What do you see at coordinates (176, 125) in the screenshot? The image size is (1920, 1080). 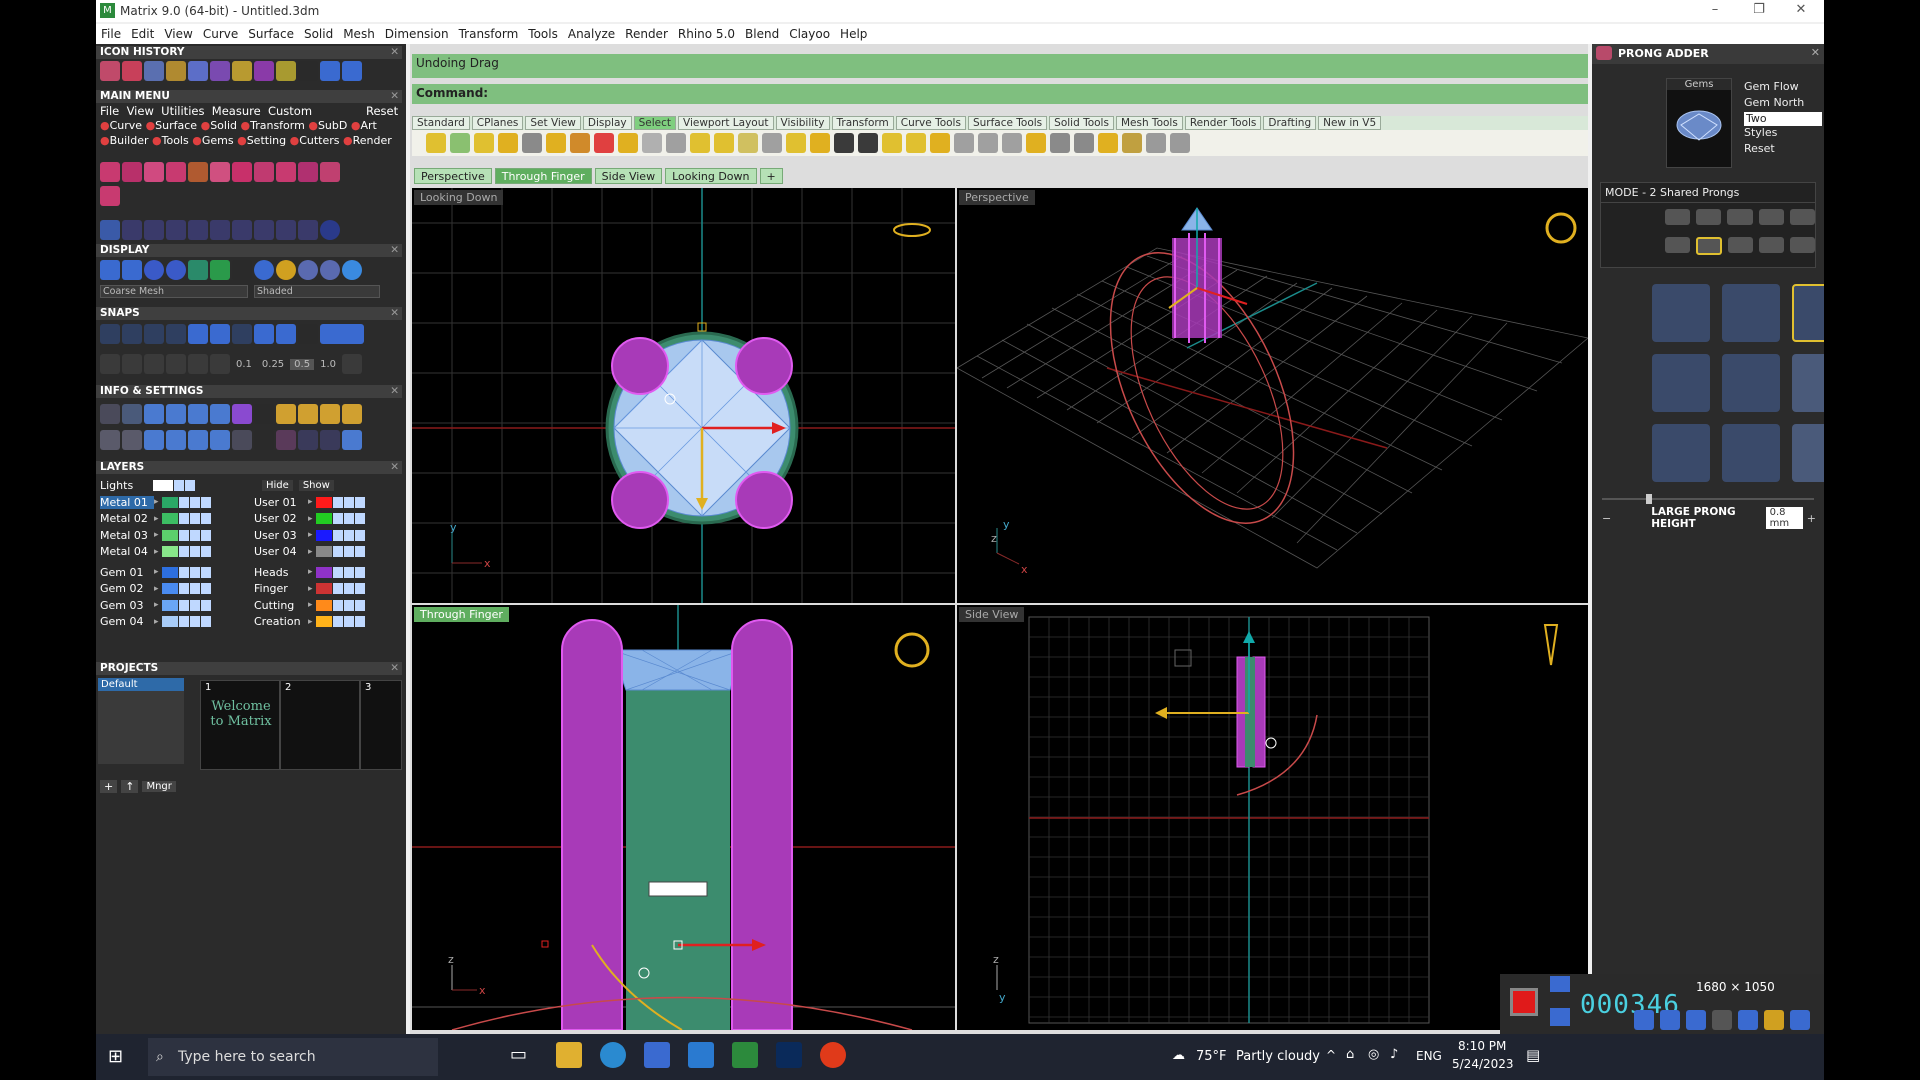 I see `module-surface: Surface` at bounding box center [176, 125].